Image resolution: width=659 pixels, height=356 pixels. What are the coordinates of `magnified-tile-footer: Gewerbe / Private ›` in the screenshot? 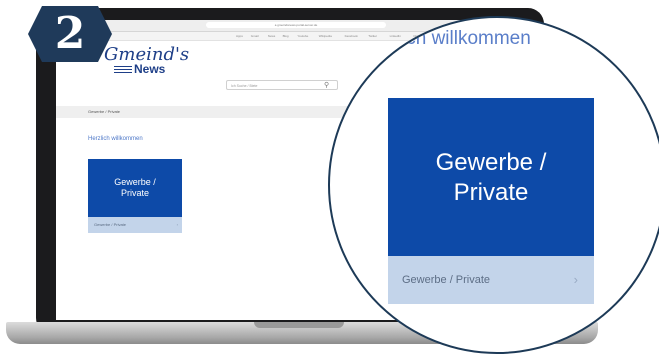 It's located at (491, 280).